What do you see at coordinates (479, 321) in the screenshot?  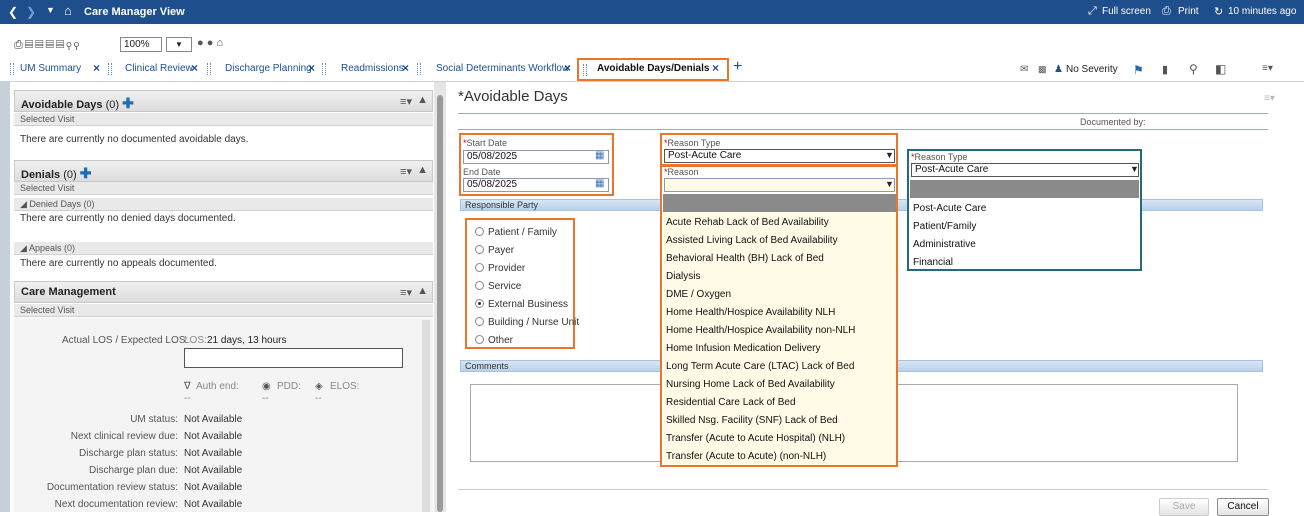 I see `radio-building-nurse-unit` at bounding box center [479, 321].